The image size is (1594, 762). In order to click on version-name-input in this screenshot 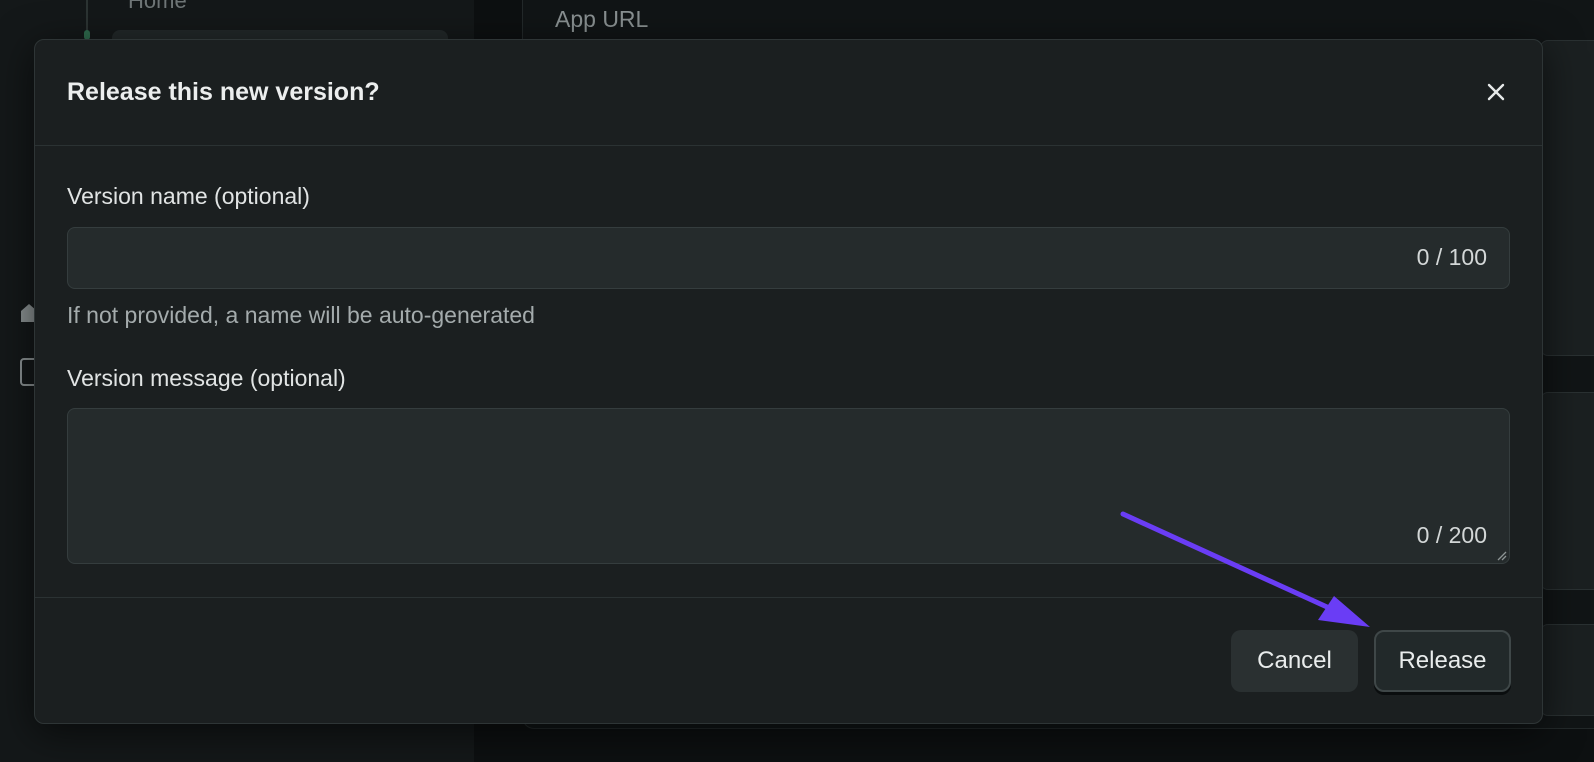, I will do `click(734, 259)`.